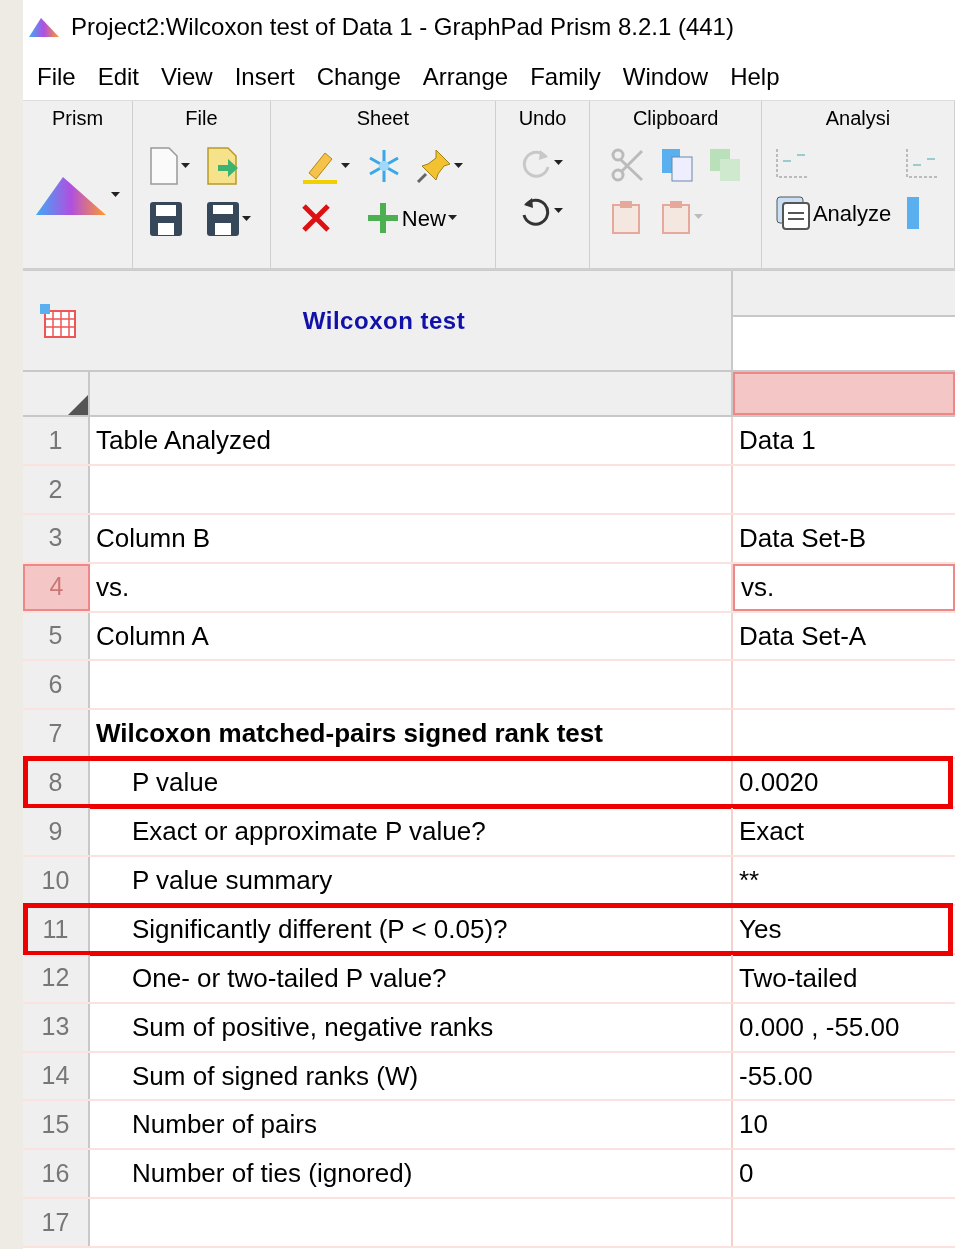 The image size is (955, 1249). I want to click on row-label: Number of ties (ignored), so click(411, 1174).